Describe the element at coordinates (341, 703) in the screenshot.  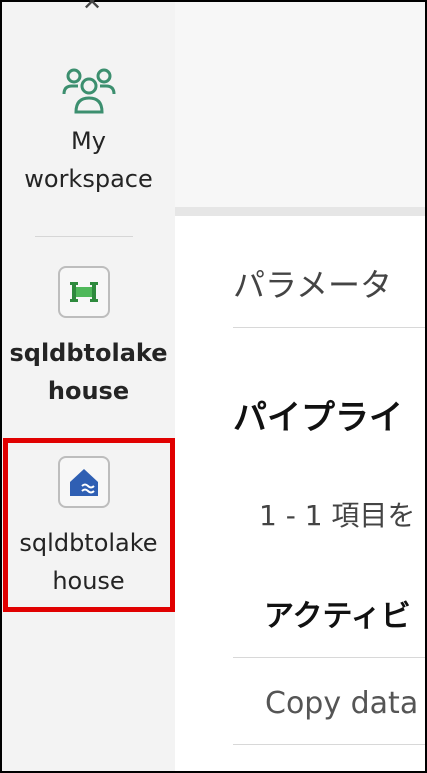
I see `activity-row-copy-data: Copy data` at that location.